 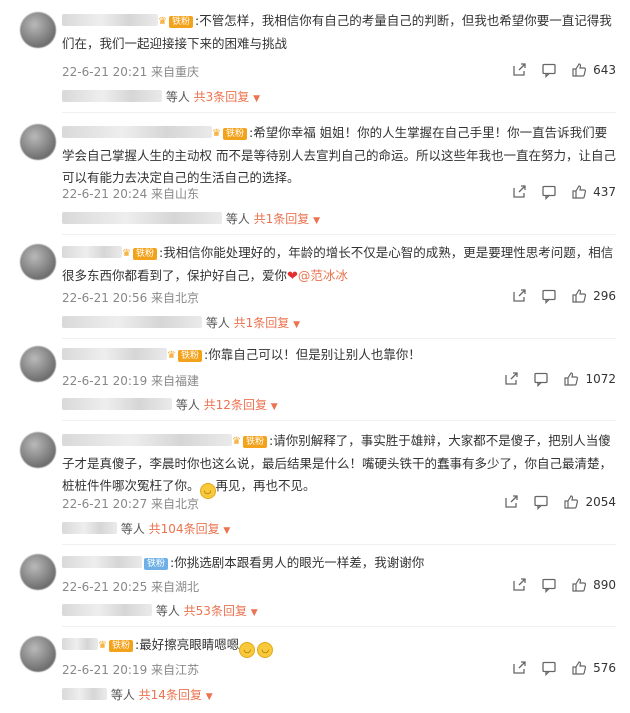 What do you see at coordinates (593, 585) in the screenshot?
I see `like-button: 890` at bounding box center [593, 585].